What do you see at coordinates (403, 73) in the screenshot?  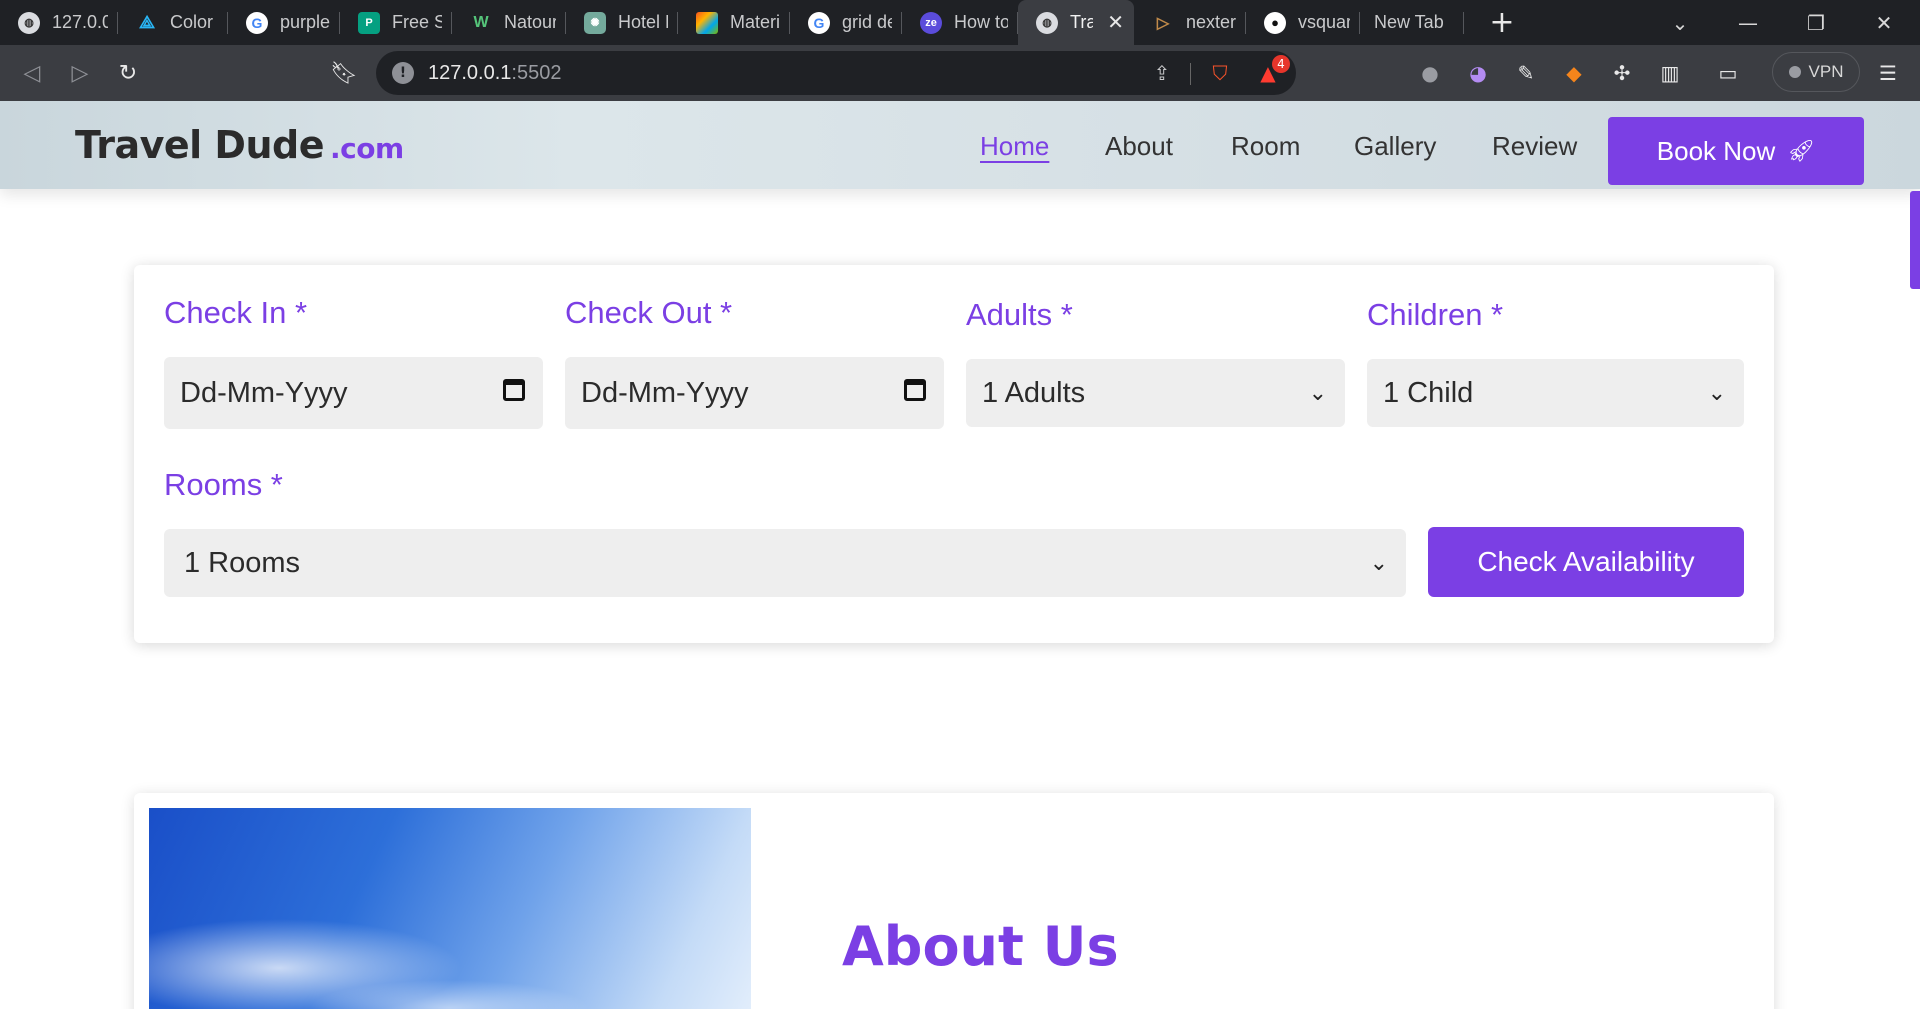 I see `site-info-icon: !` at bounding box center [403, 73].